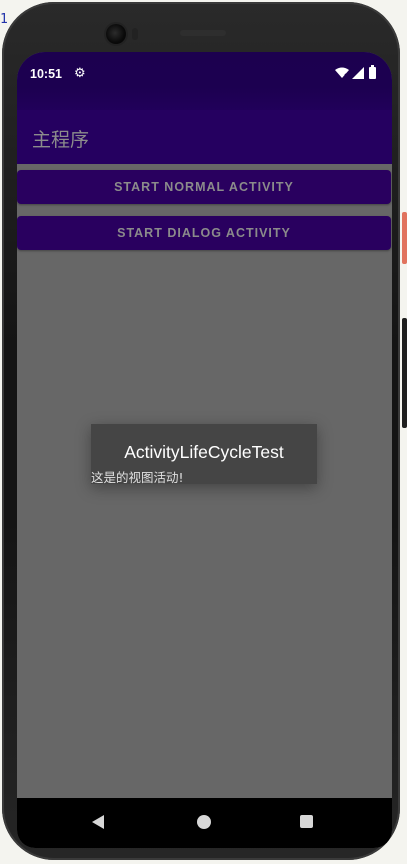  Describe the element at coordinates (46, 74) in the screenshot. I see `status-time: 10:51` at that location.